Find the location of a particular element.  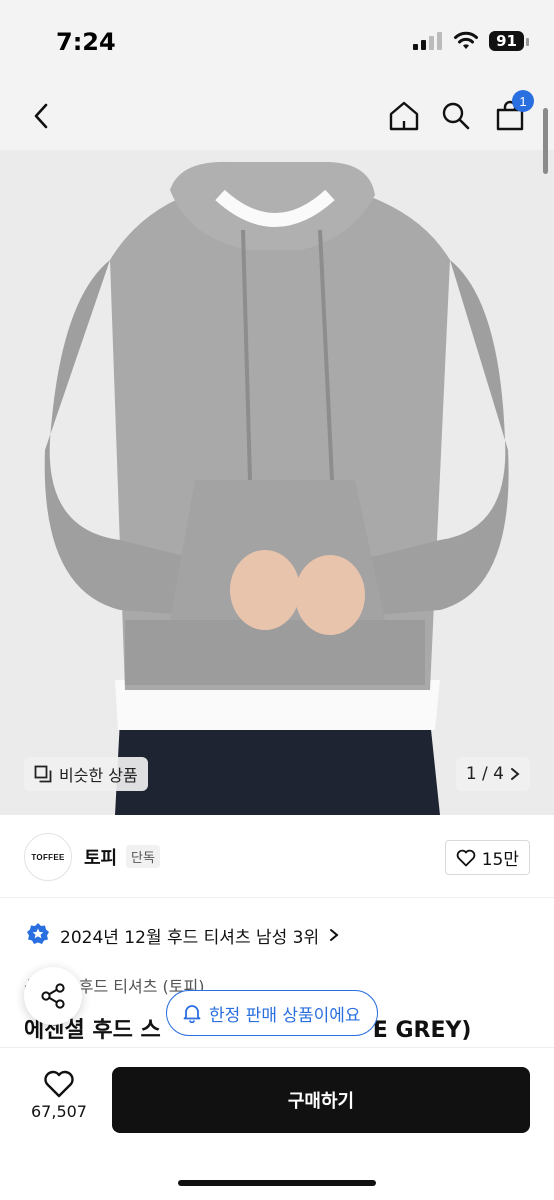

bottom-action-bar: 67,507 구매하기 is located at coordinates (277, 1123).